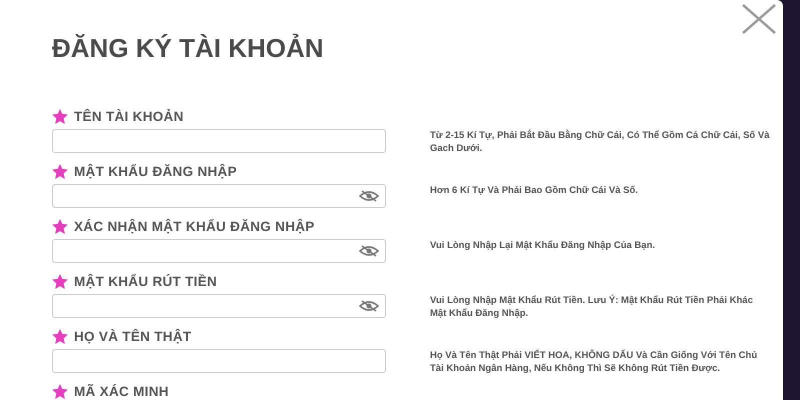 This screenshot has width=800, height=400. What do you see at coordinates (543, 246) in the screenshot?
I see `field-hint: Vui Lòng Nhập Lại Mật Khẩu Đăng Nhập Của Bạn.` at bounding box center [543, 246].